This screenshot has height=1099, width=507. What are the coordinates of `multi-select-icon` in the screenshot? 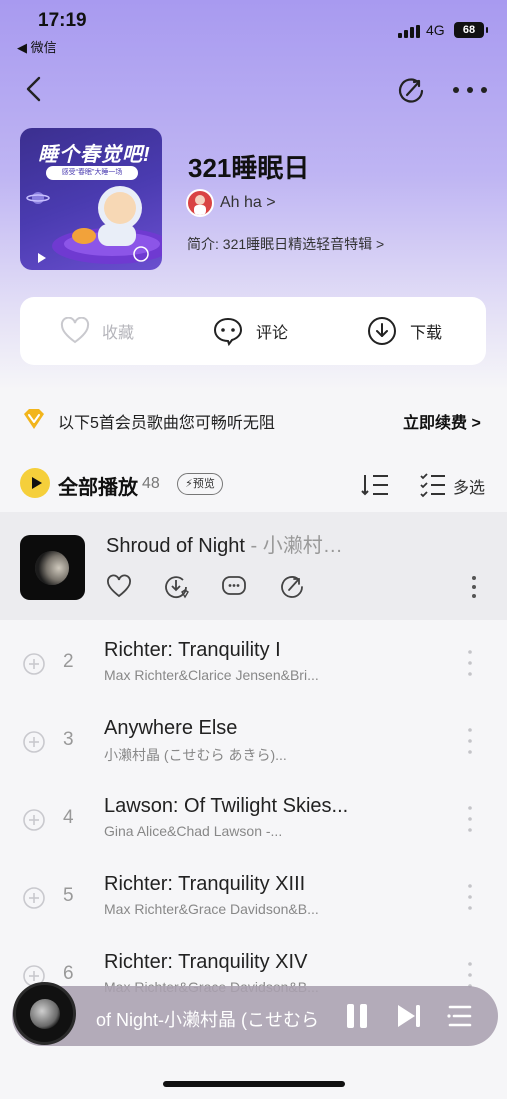 It's located at (433, 485).